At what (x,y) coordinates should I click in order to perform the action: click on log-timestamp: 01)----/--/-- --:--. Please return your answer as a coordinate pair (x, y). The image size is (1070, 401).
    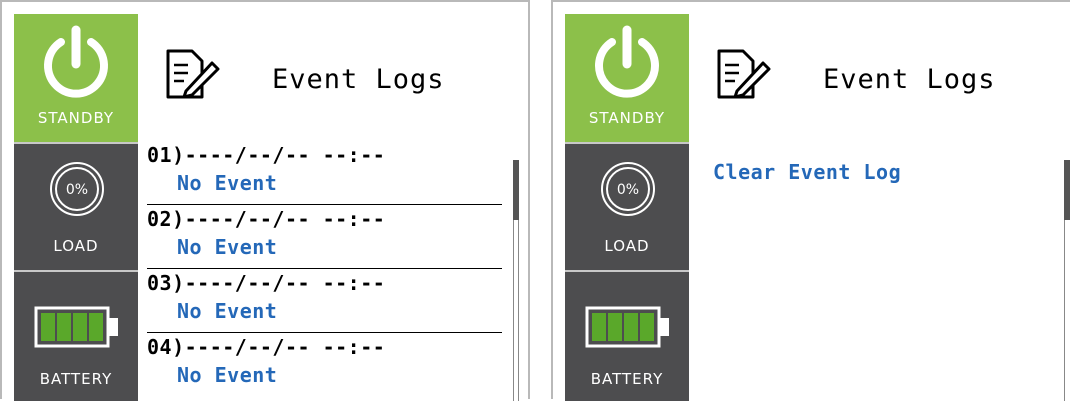
    Looking at the image, I should click on (266, 155).